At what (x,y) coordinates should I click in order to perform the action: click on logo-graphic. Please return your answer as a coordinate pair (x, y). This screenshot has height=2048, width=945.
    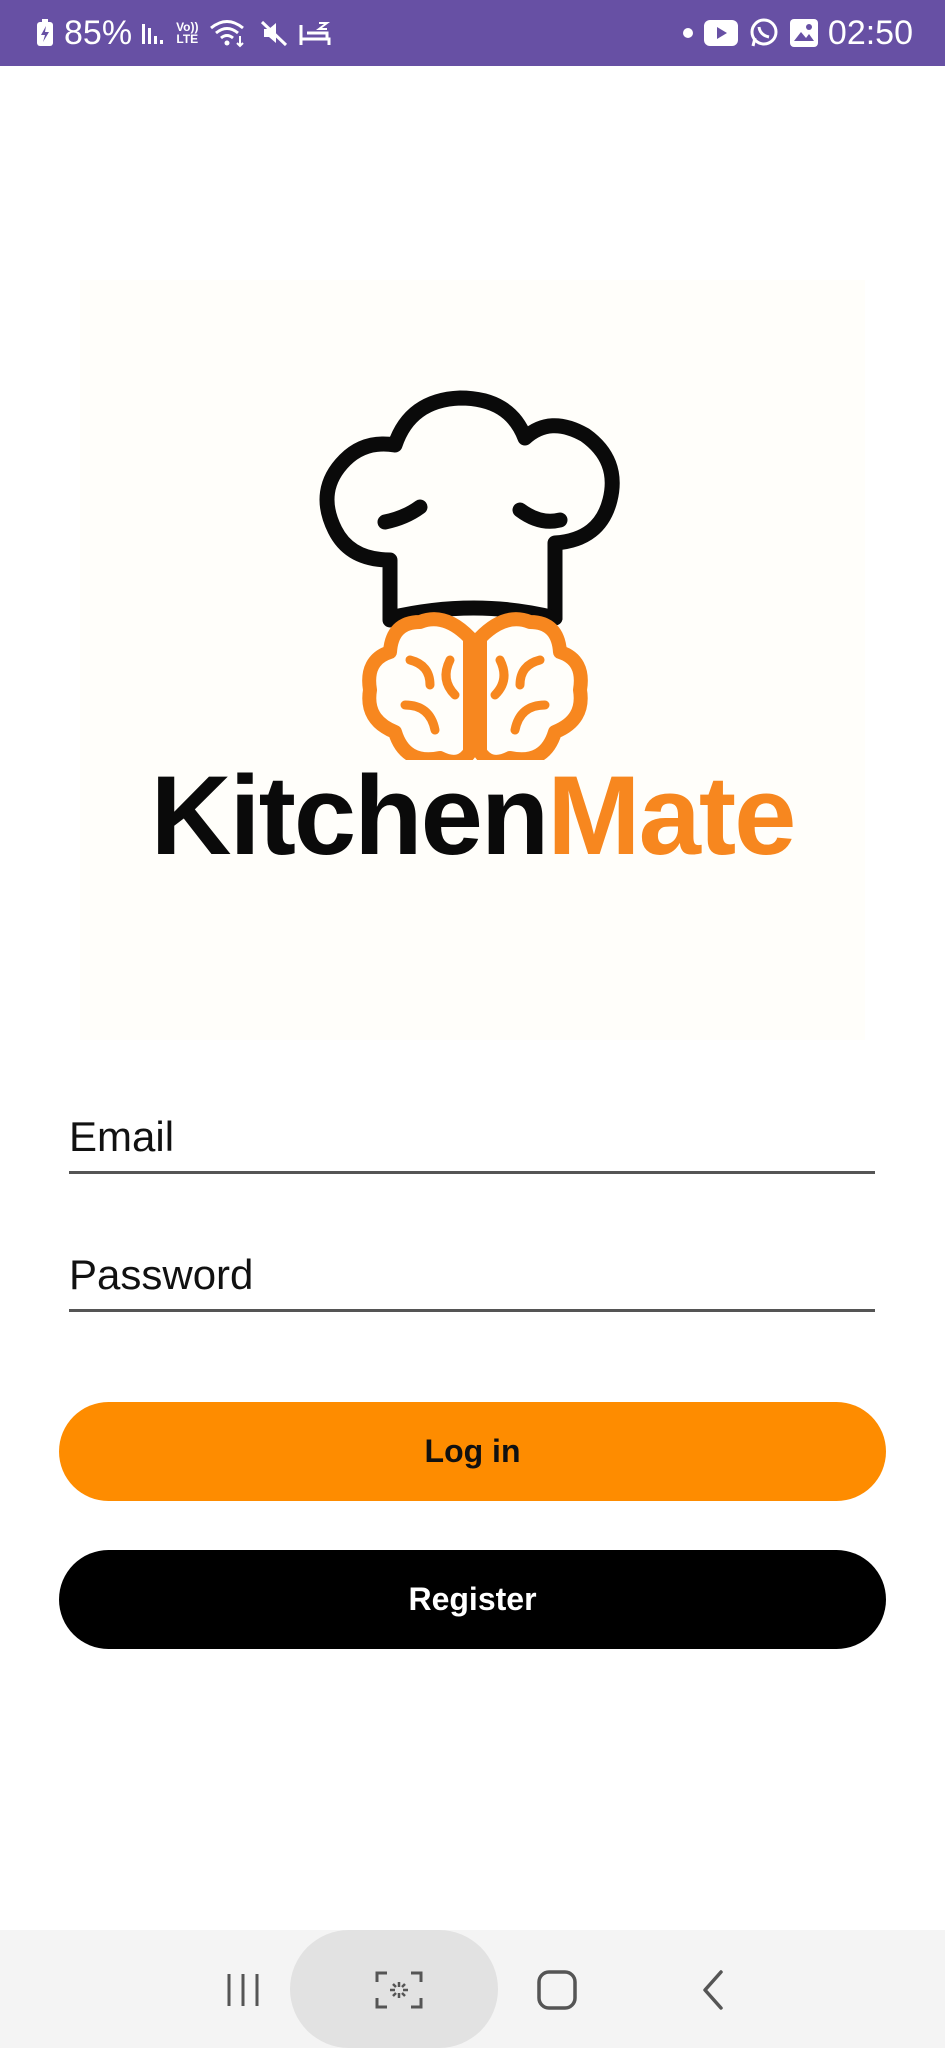
    Looking at the image, I should click on (469, 575).